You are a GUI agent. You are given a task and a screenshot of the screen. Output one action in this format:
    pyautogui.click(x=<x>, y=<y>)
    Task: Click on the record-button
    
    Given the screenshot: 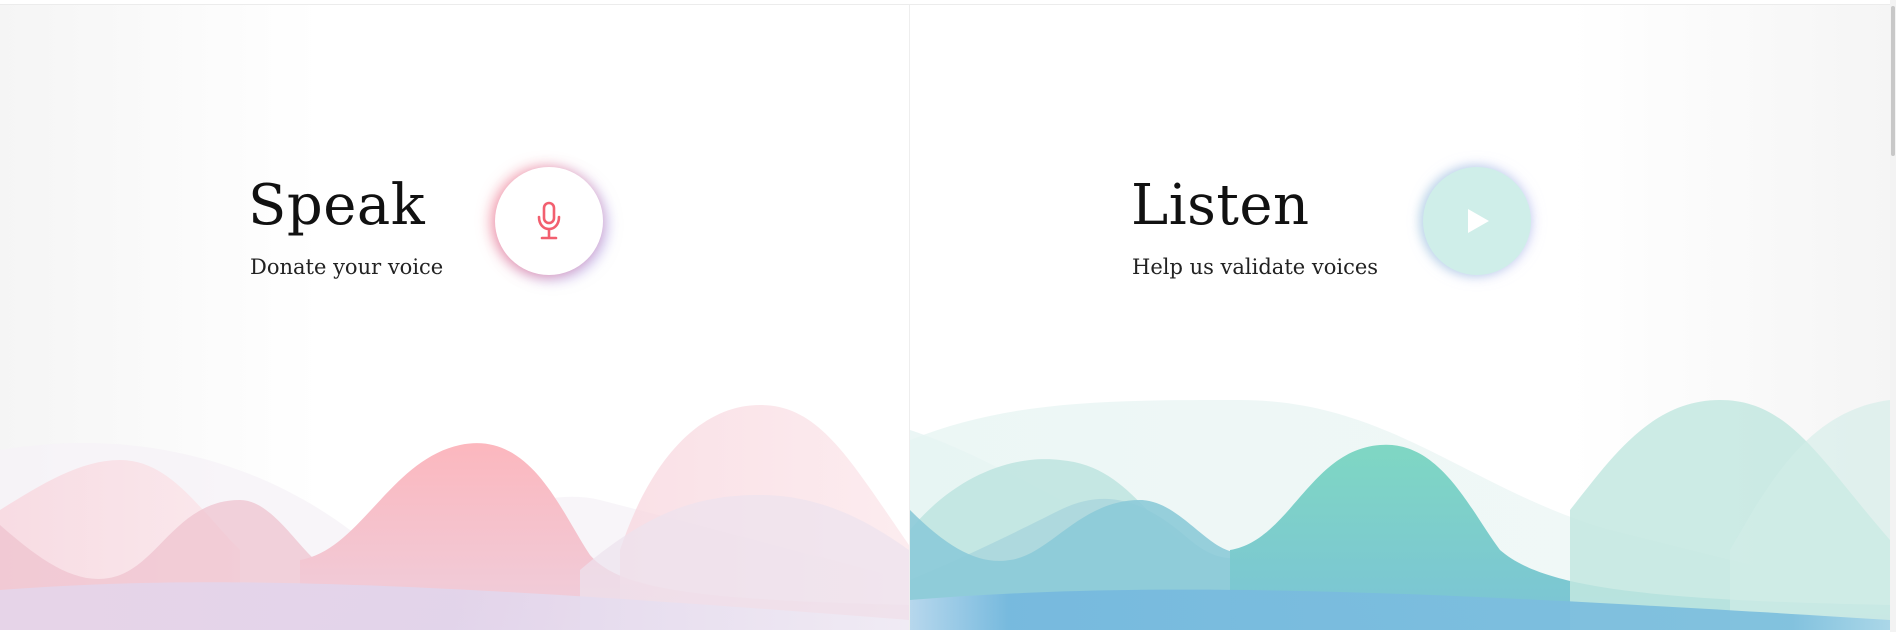 What is the action you would take?
    pyautogui.click(x=549, y=221)
    